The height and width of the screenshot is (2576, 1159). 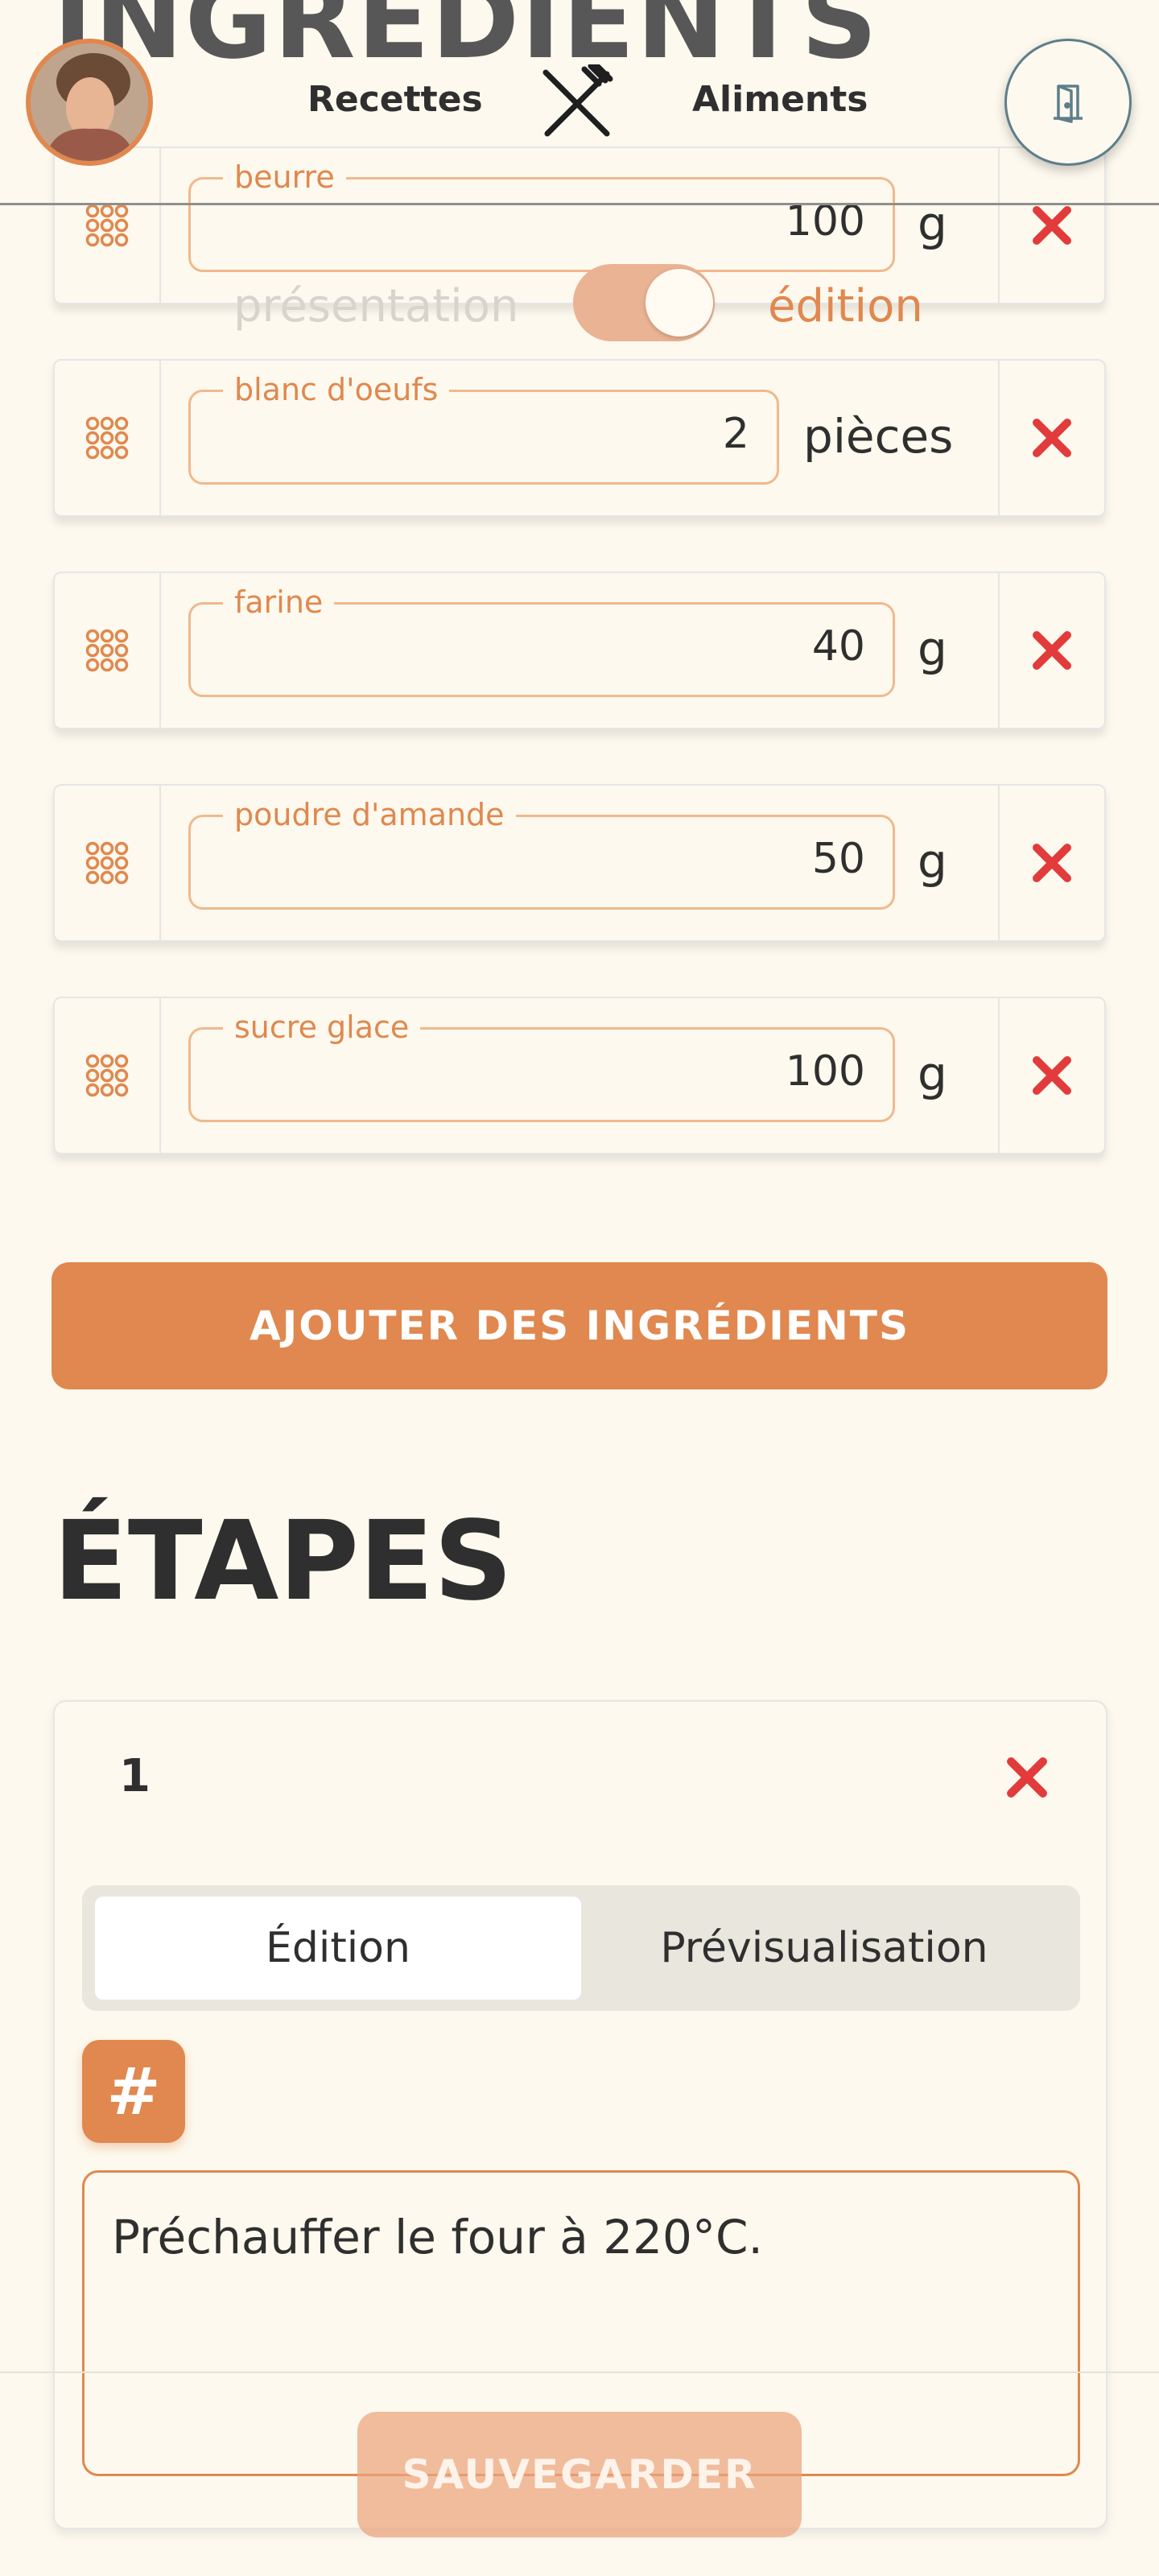 I want to click on logout-button, so click(x=1068, y=102).